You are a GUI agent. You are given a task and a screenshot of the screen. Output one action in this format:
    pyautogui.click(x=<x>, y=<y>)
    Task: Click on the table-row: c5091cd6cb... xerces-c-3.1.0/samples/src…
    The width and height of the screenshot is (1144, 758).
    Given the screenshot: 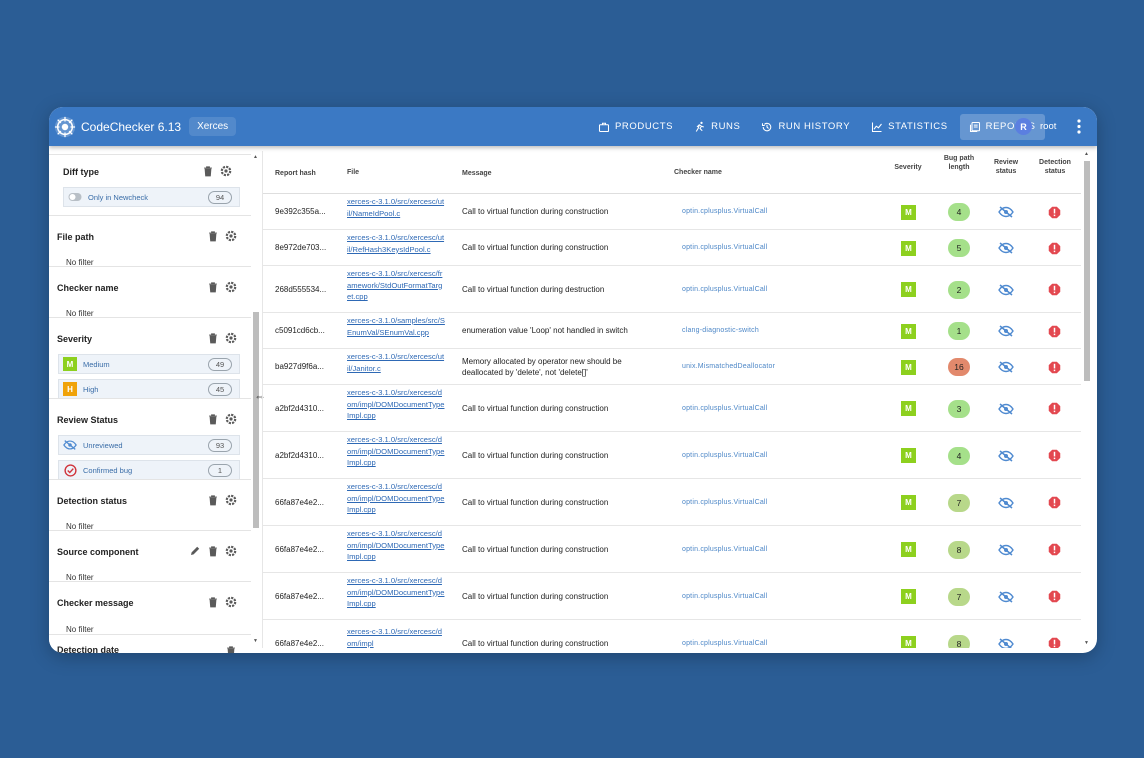 What is the action you would take?
    pyautogui.click(x=672, y=331)
    